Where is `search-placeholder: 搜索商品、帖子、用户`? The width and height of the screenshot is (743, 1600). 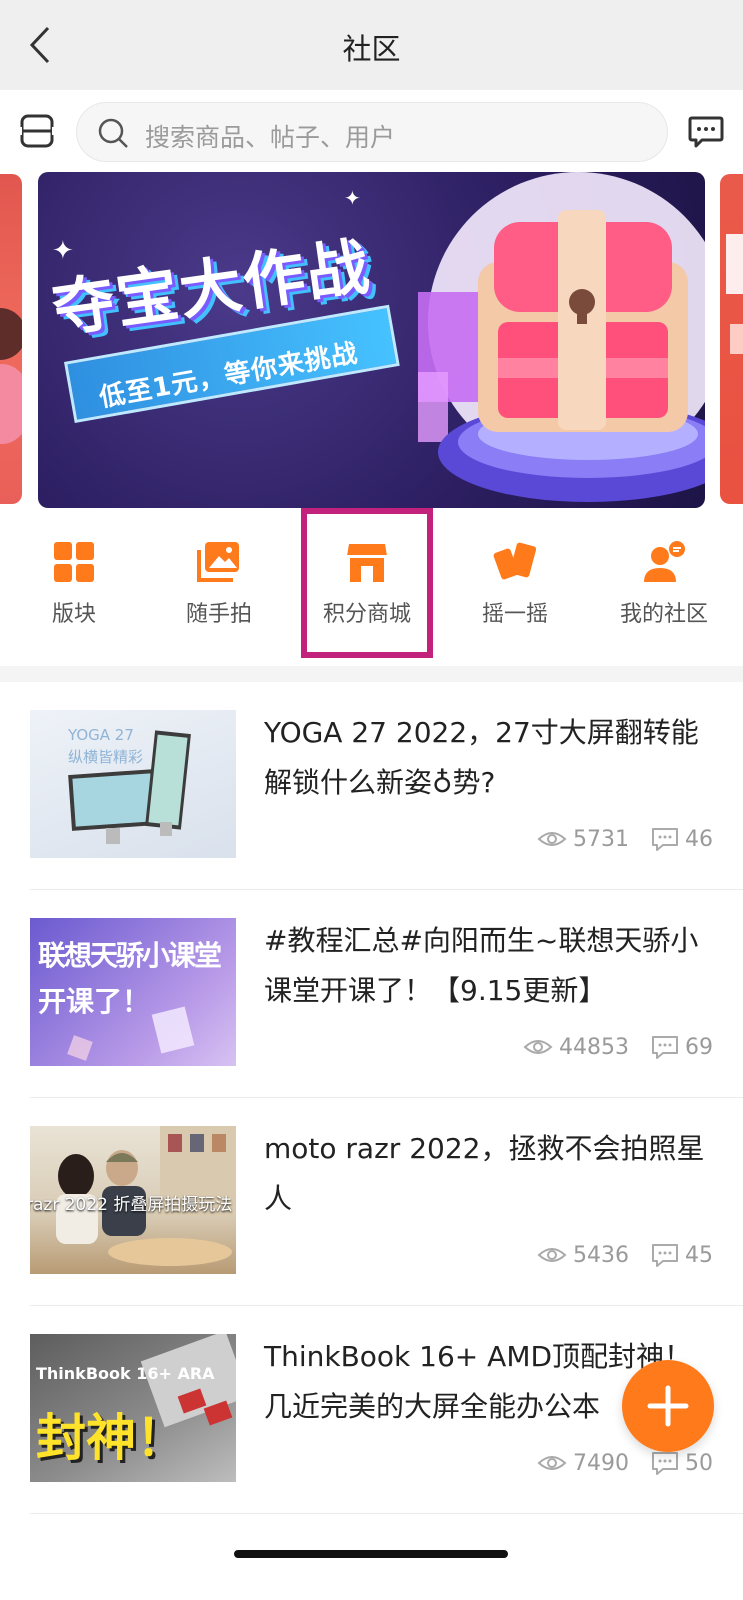 search-placeholder: 搜索商品、帖子、用户 is located at coordinates (270, 137).